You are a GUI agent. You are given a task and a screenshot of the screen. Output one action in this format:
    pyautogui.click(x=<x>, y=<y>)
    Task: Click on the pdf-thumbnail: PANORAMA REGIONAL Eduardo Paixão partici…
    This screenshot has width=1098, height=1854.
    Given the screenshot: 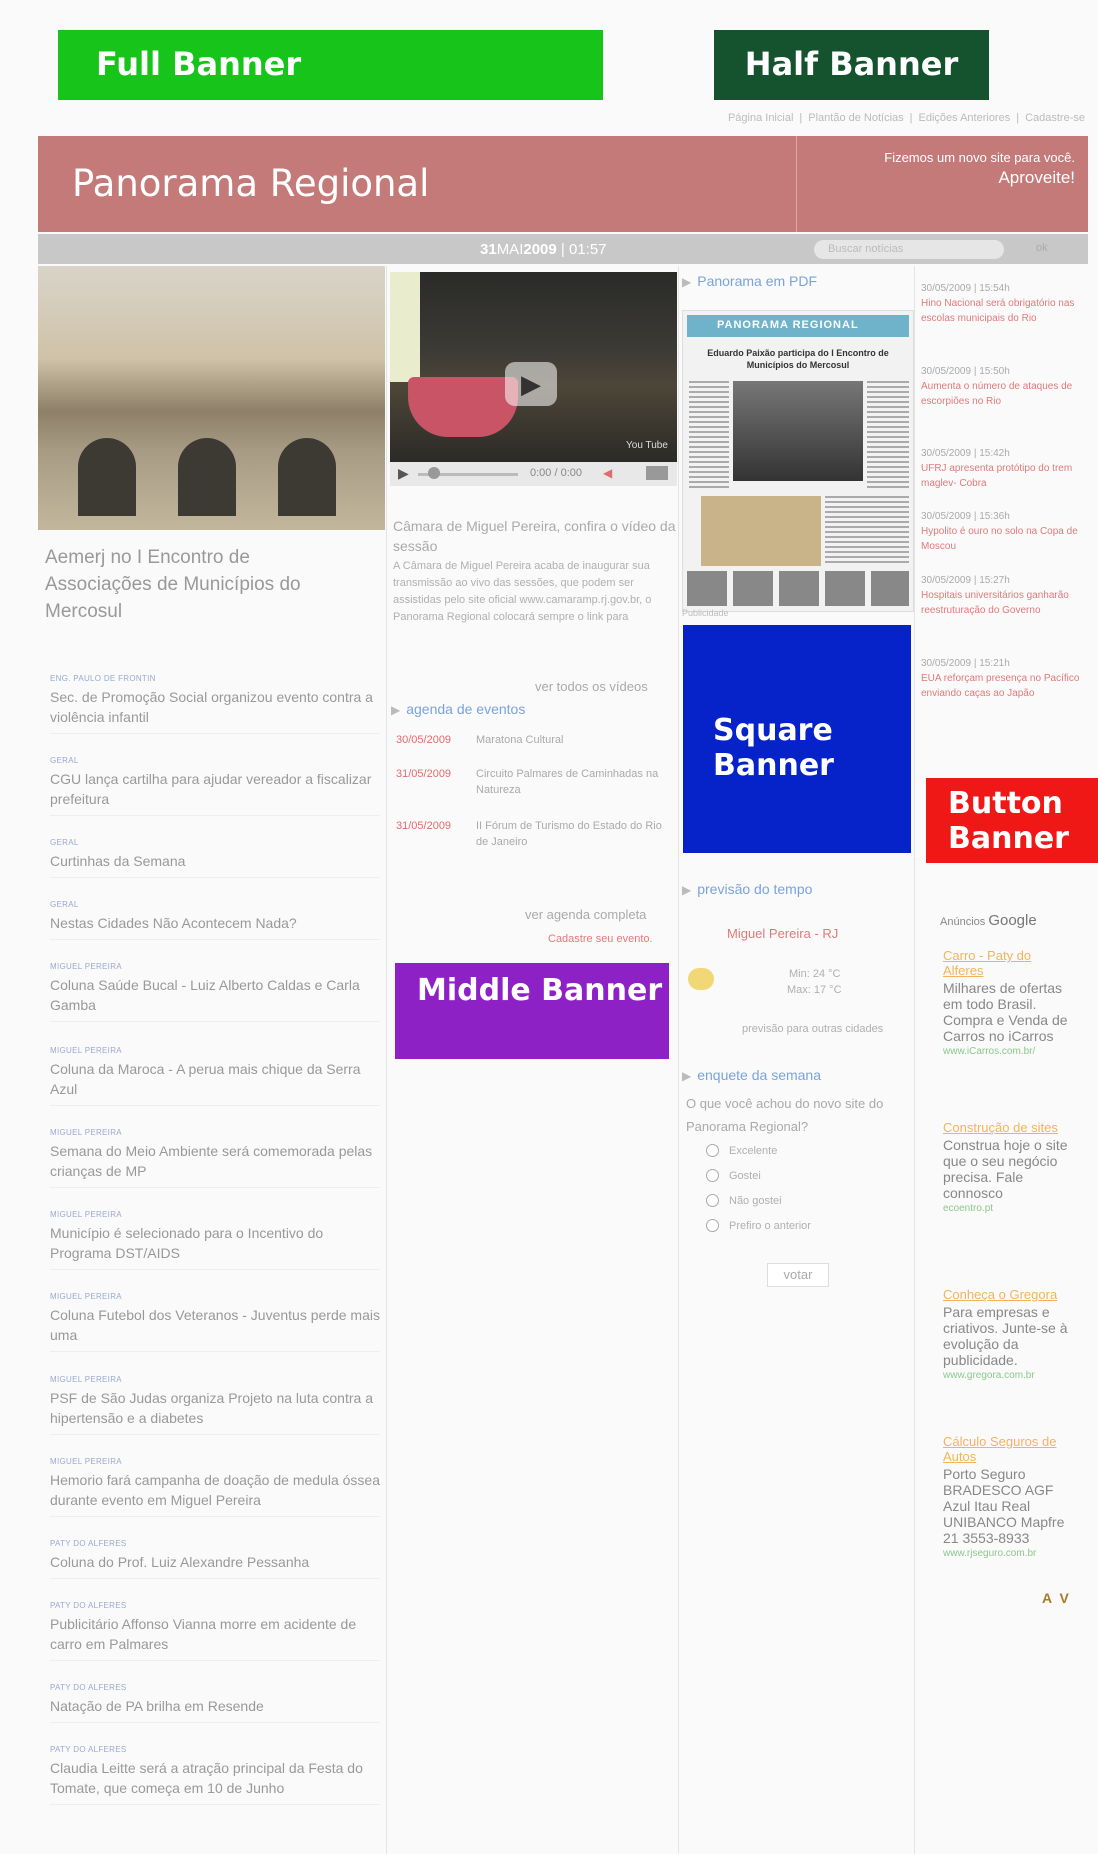 What is the action you would take?
    pyautogui.click(x=798, y=461)
    